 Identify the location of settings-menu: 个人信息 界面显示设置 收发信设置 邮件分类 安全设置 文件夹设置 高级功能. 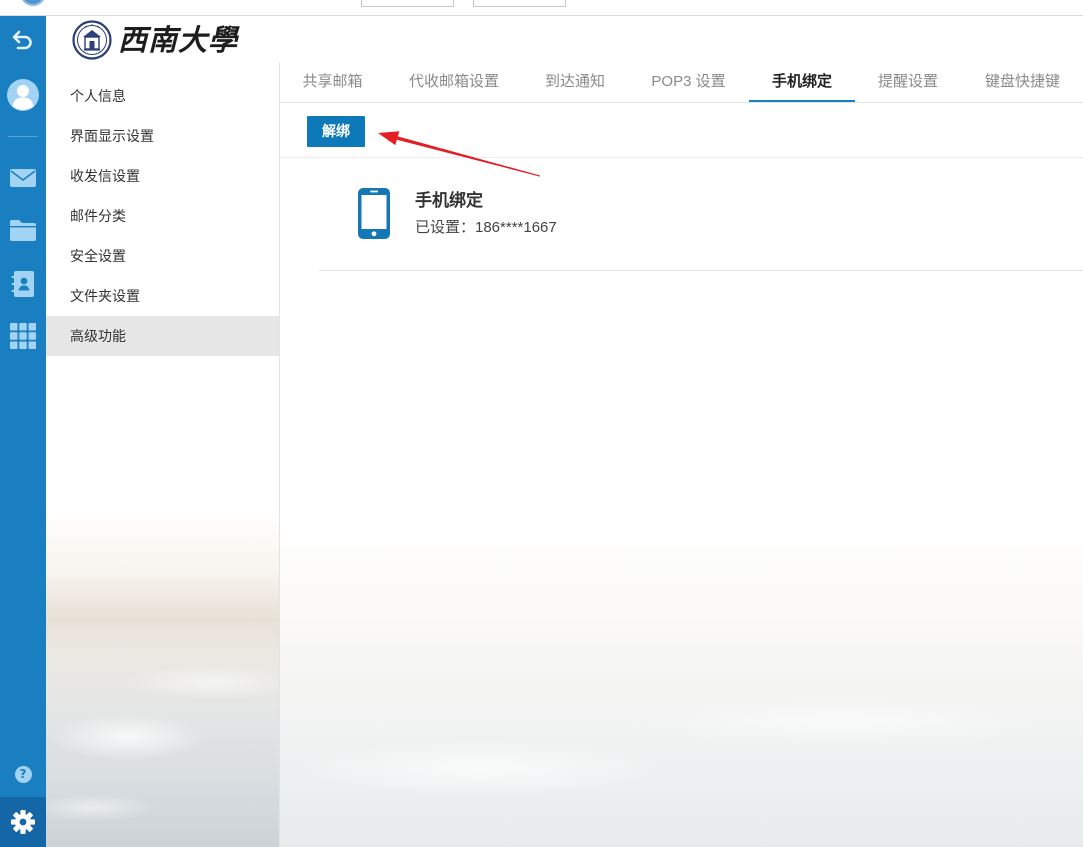
(162, 216).